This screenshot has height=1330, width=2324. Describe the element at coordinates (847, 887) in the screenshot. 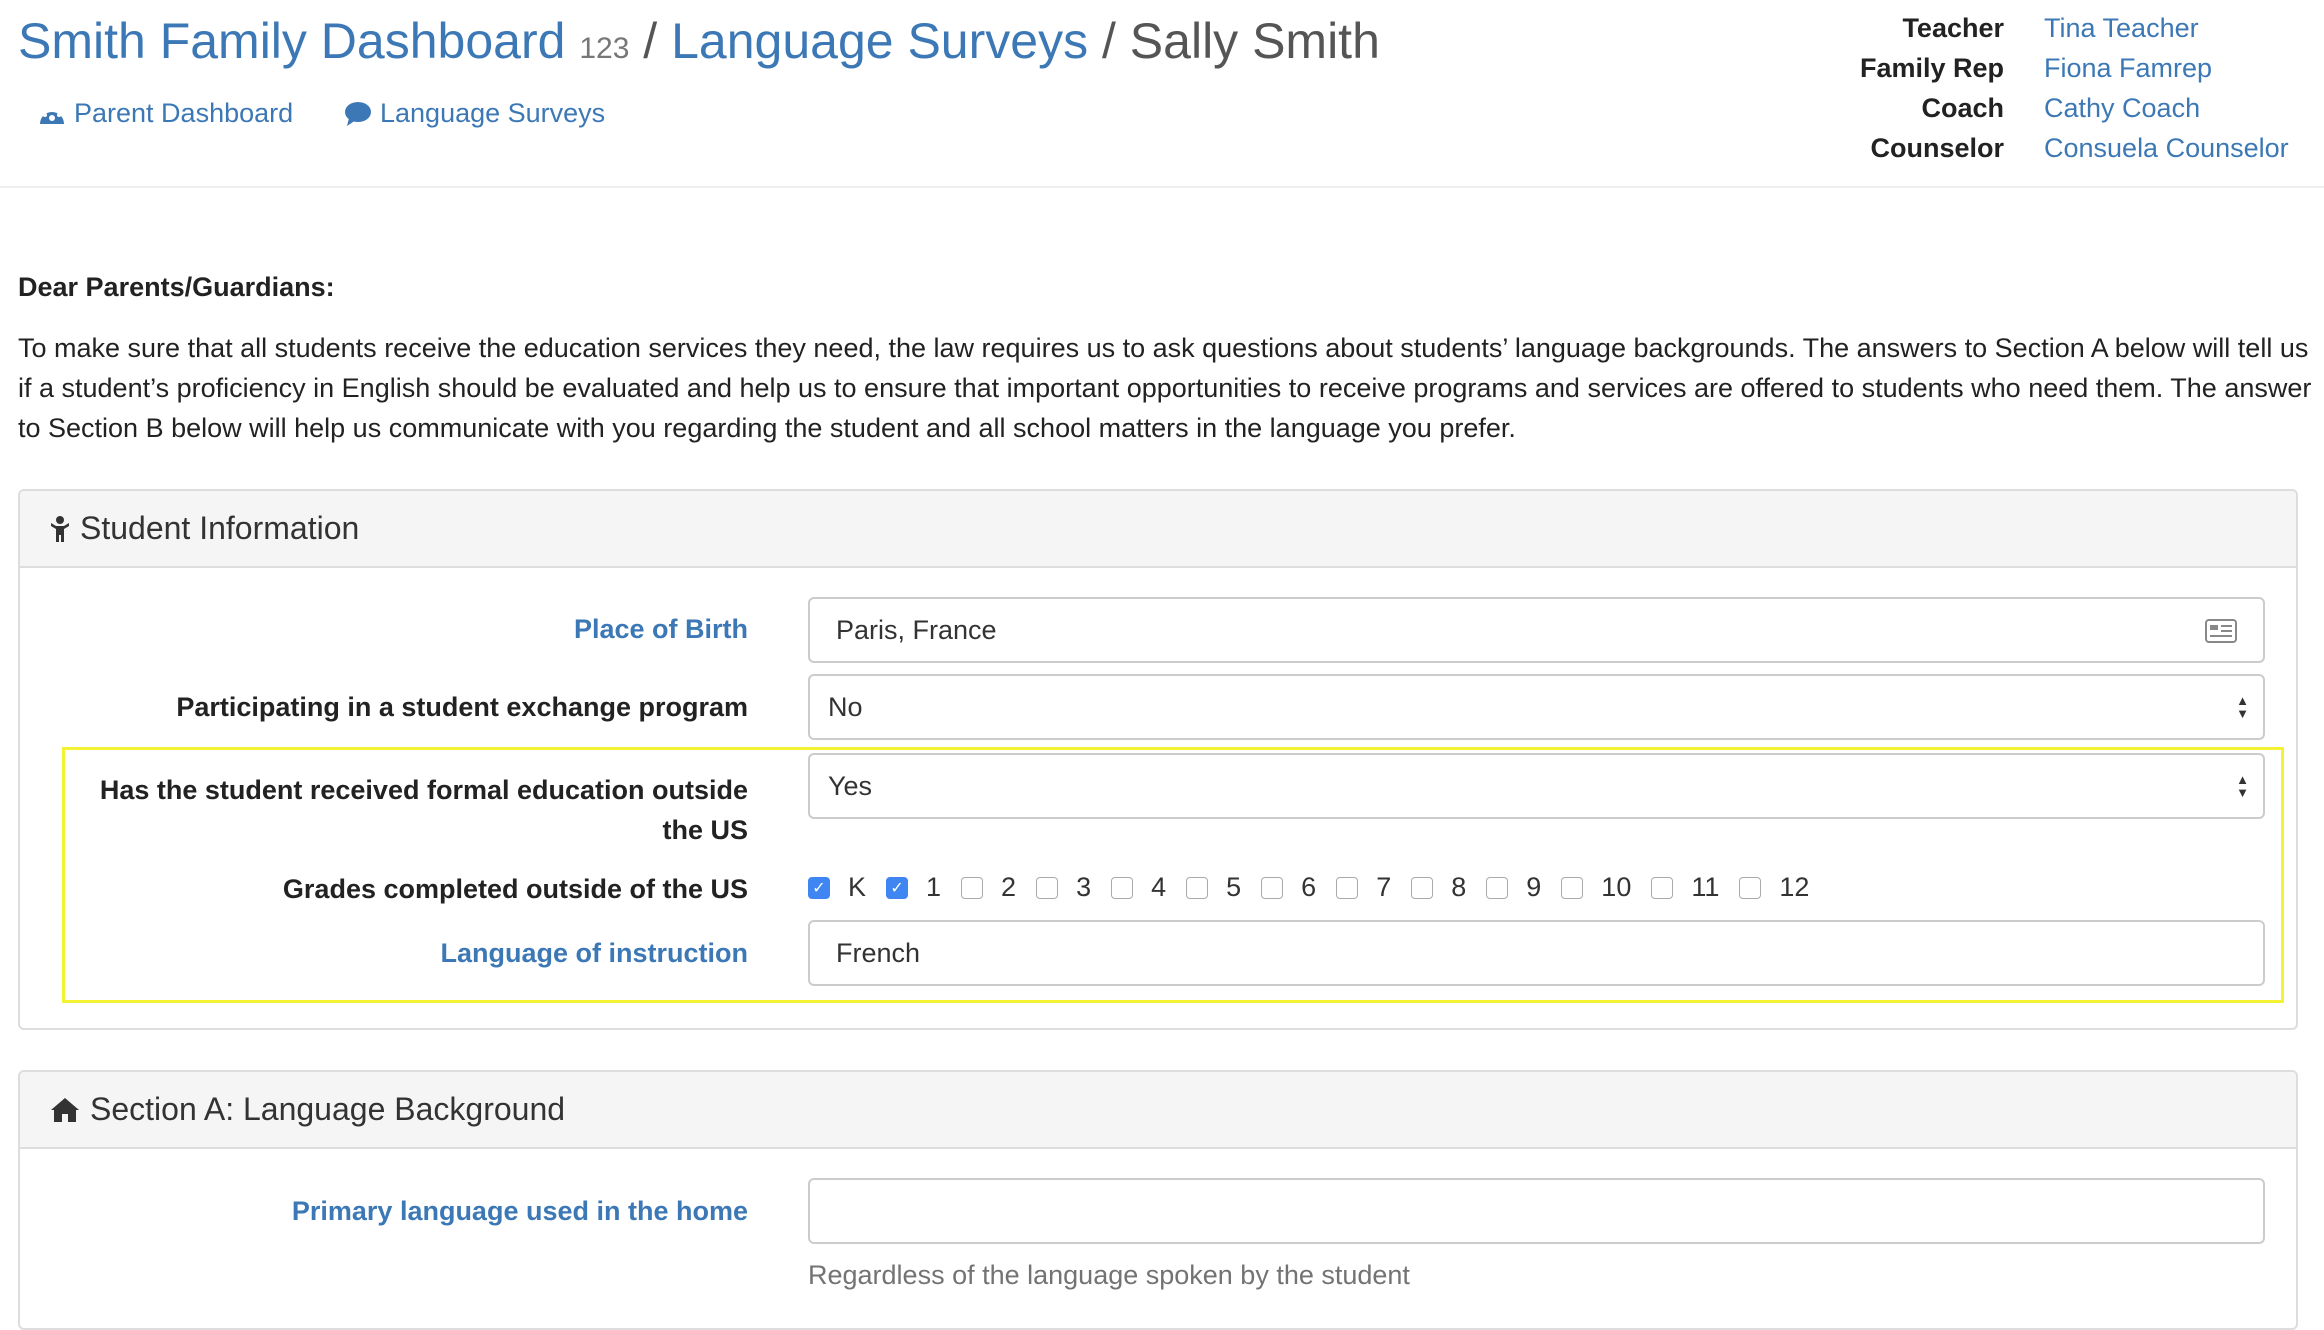

I see `grade-option: ✓ K` at that location.